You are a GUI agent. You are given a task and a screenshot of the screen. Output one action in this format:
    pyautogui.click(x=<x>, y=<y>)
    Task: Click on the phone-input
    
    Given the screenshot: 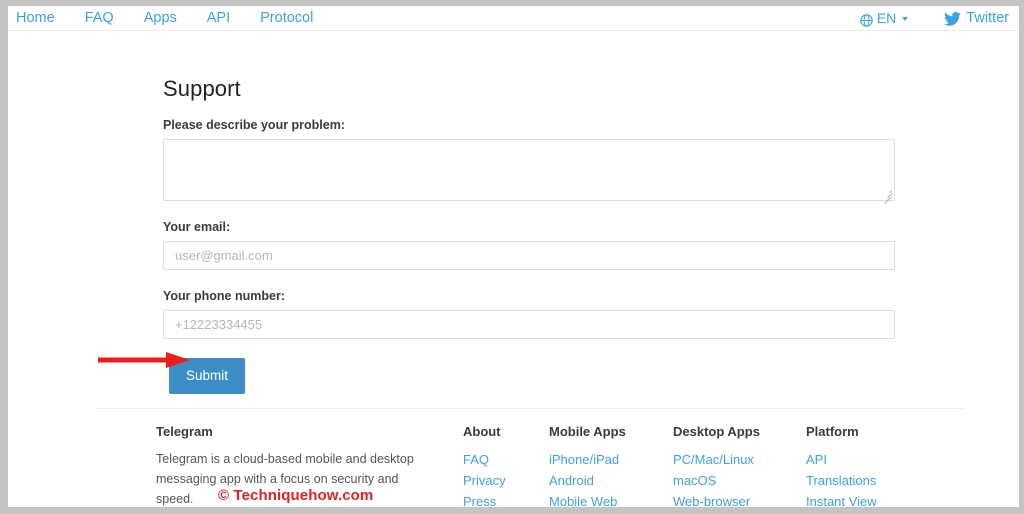 What is the action you would take?
    pyautogui.click(x=529, y=324)
    